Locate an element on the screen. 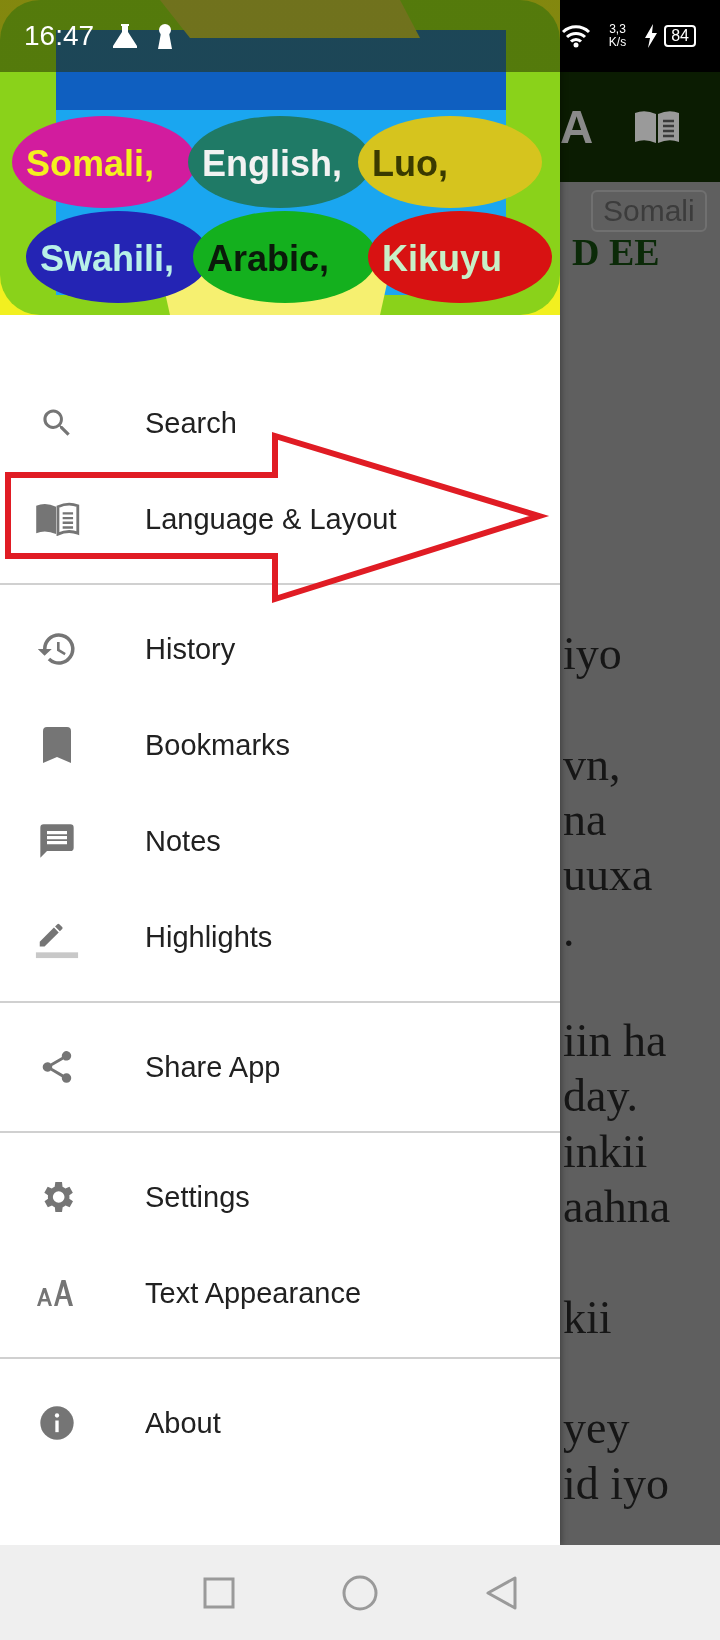 This screenshot has width=720, height=1640. charging-icon is located at coordinates (651, 36).